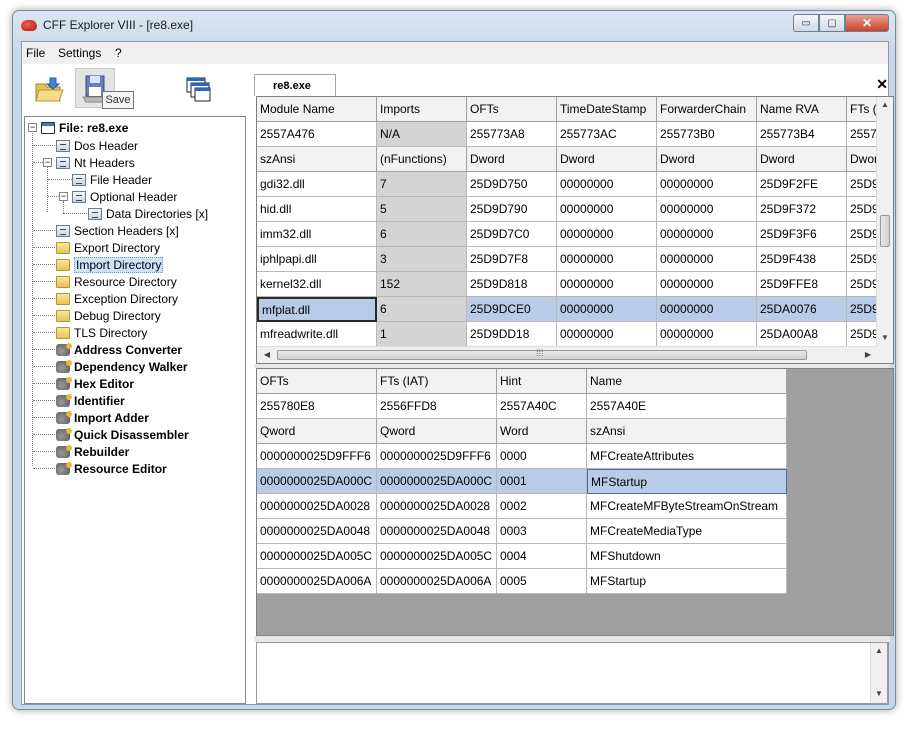  I want to click on table-cell: 25DA0076, so click(802, 309).